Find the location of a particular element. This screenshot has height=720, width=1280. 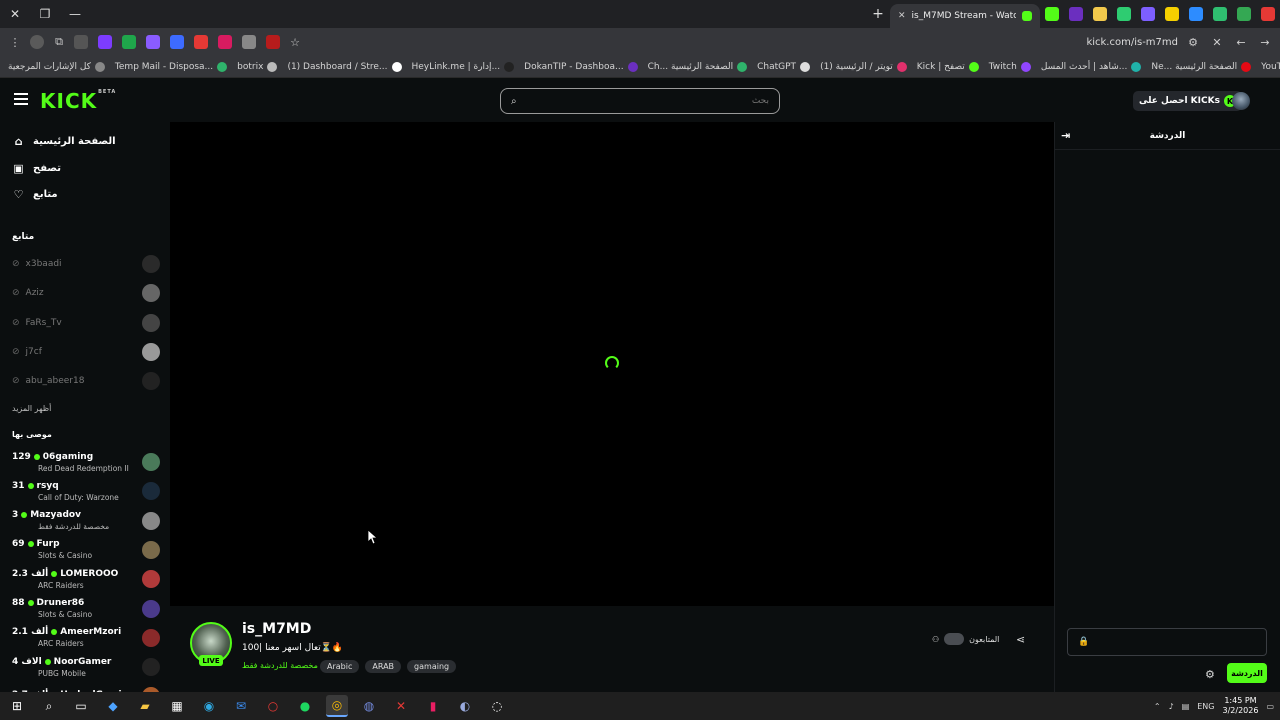

bookmark-item: Kick | تصفح is located at coordinates (948, 66).